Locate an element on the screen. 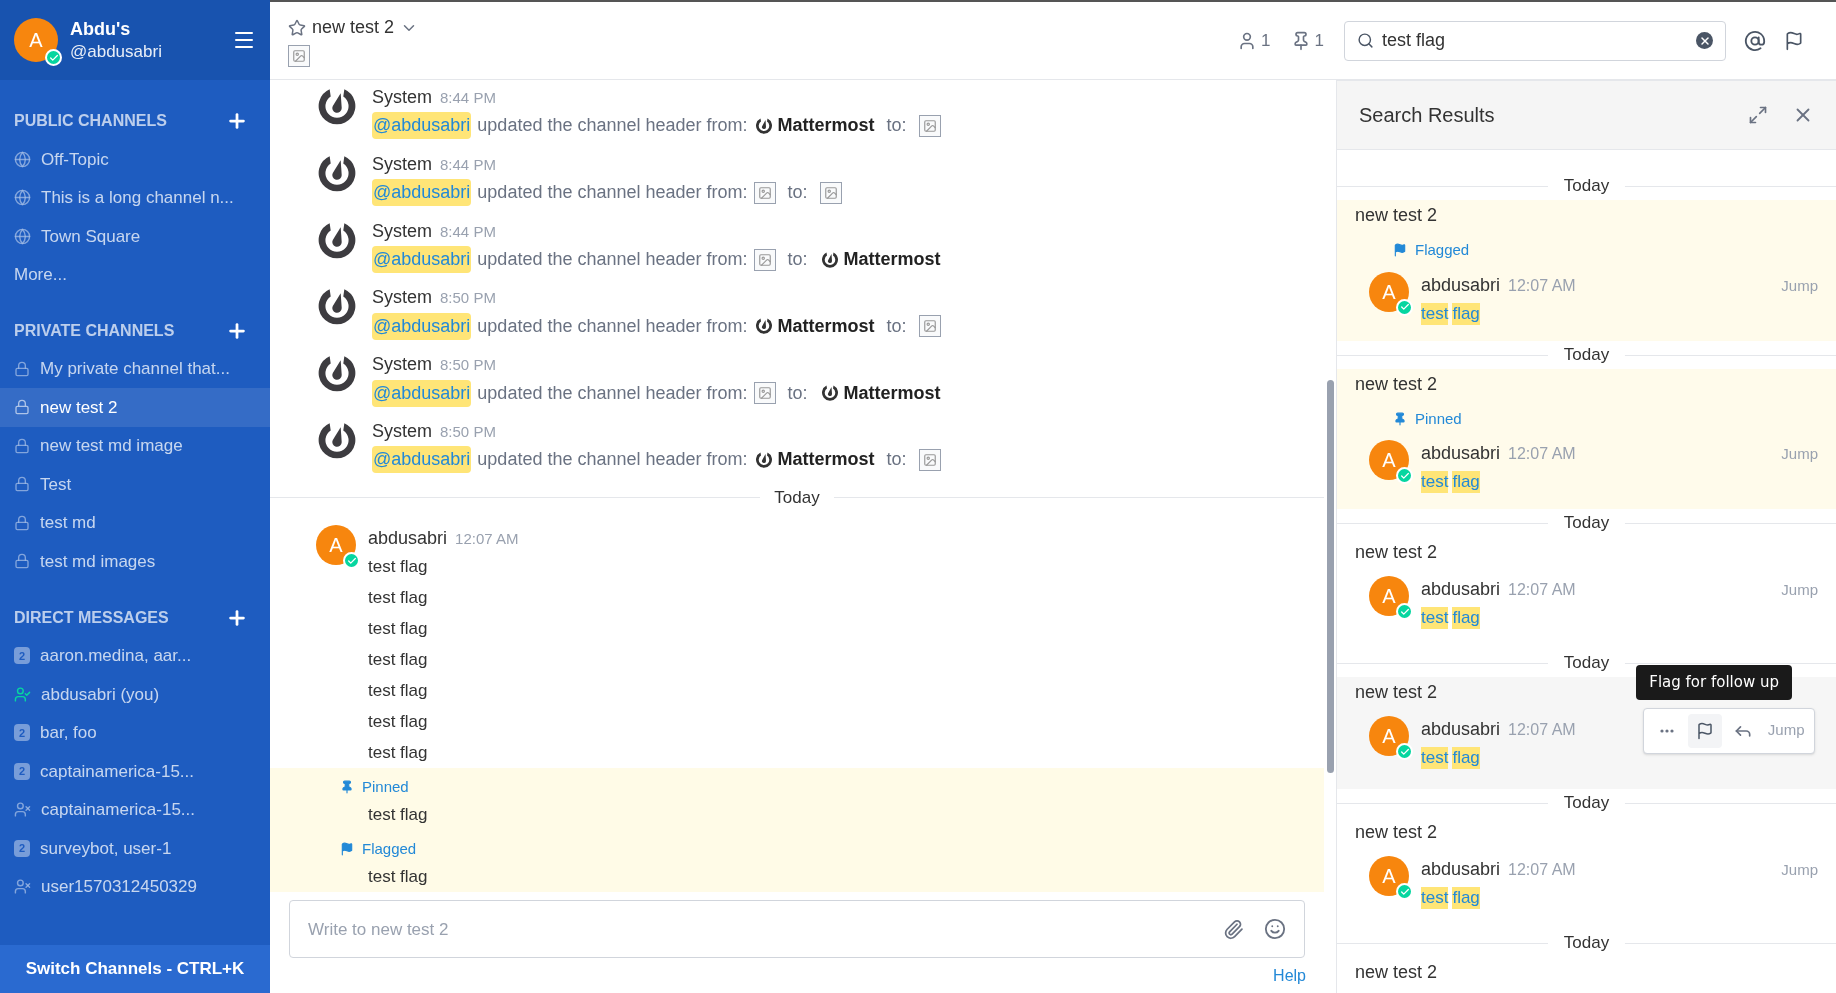 This screenshot has width=1836, height=993. pinned-button: 1 is located at coordinates (1307, 40).